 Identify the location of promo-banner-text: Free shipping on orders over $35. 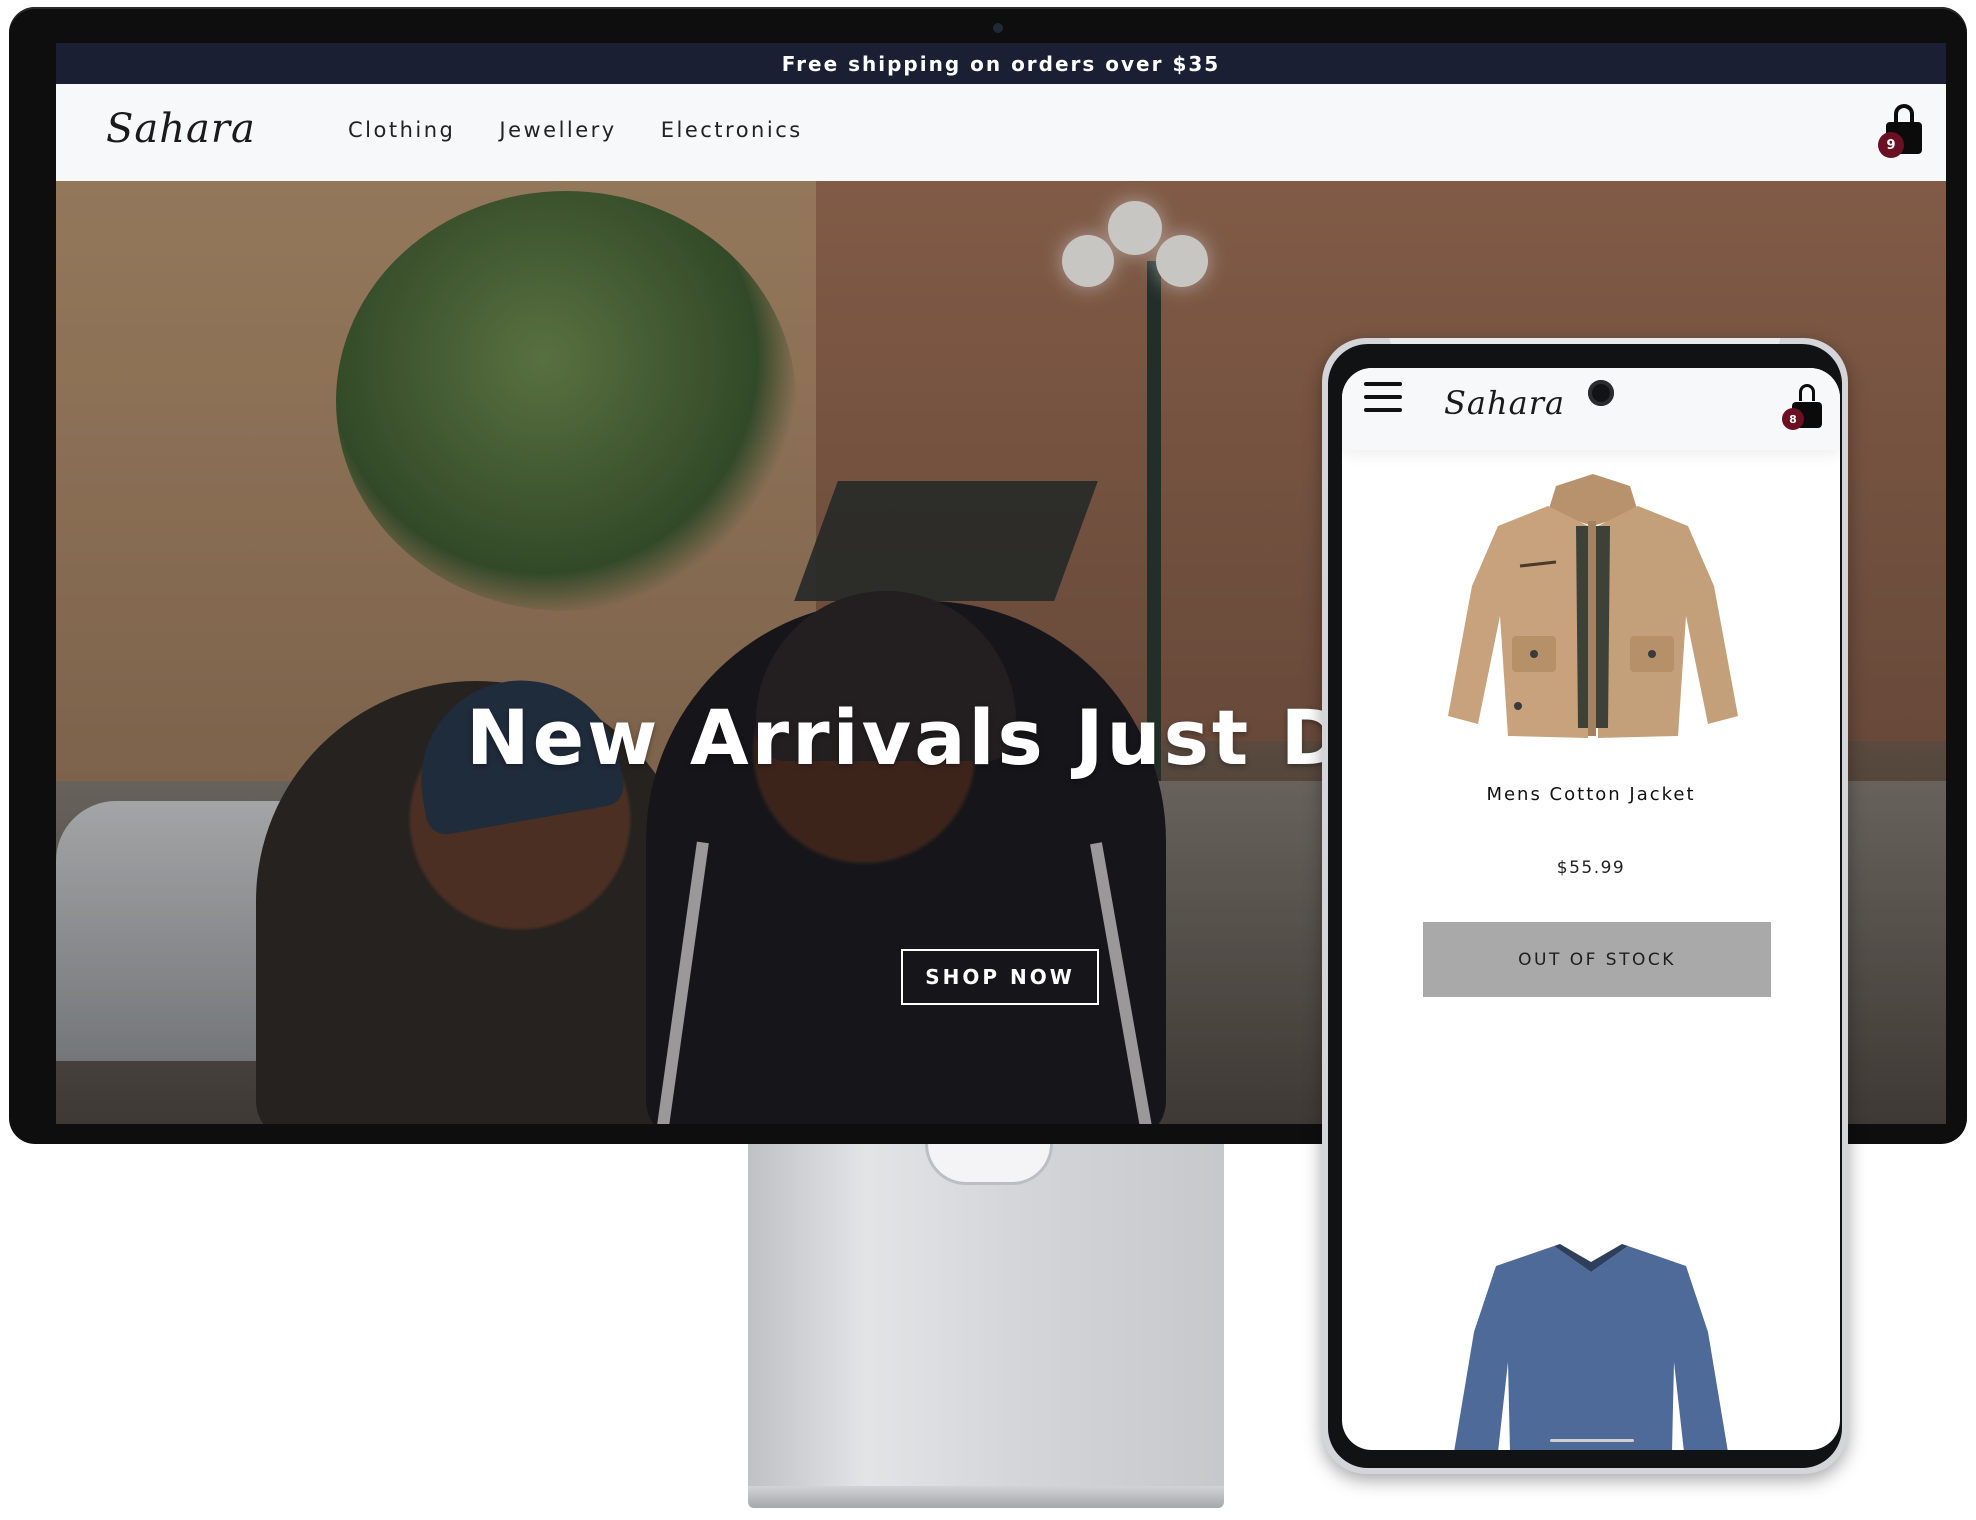
(1001, 63).